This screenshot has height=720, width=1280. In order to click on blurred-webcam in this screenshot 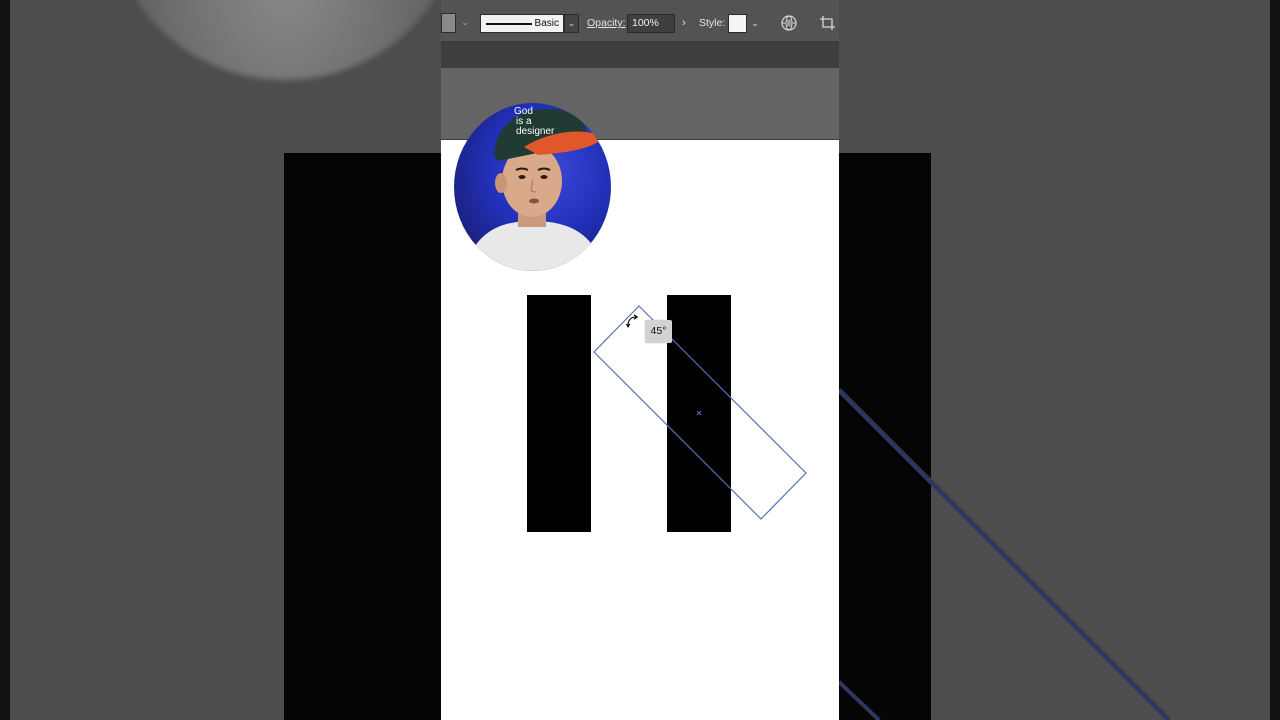, I will do `click(275, 40)`.